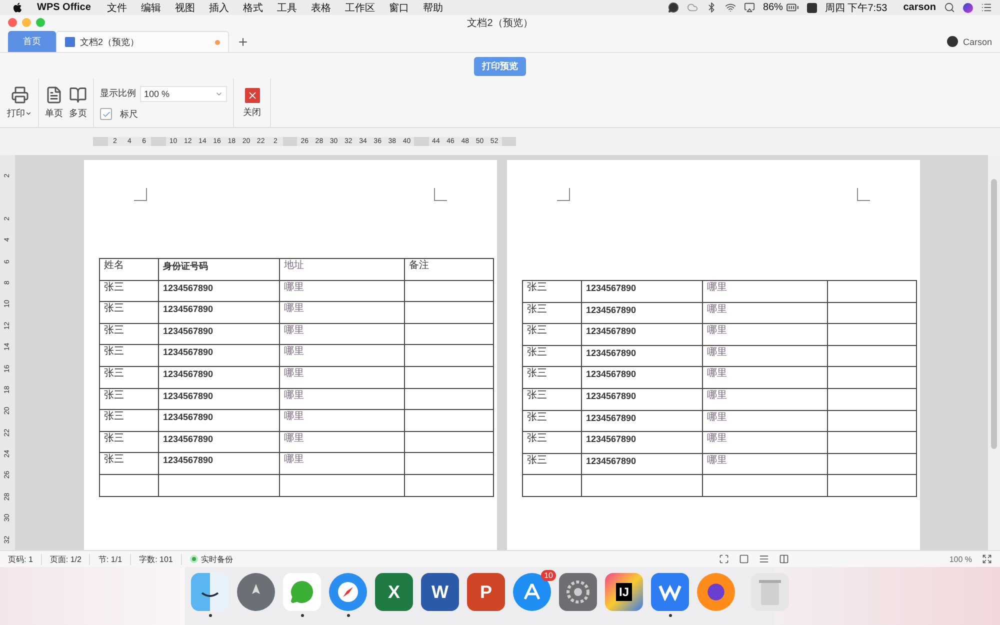  Describe the element at coordinates (256, 592) in the screenshot. I see `launchpad-app-icon` at that location.